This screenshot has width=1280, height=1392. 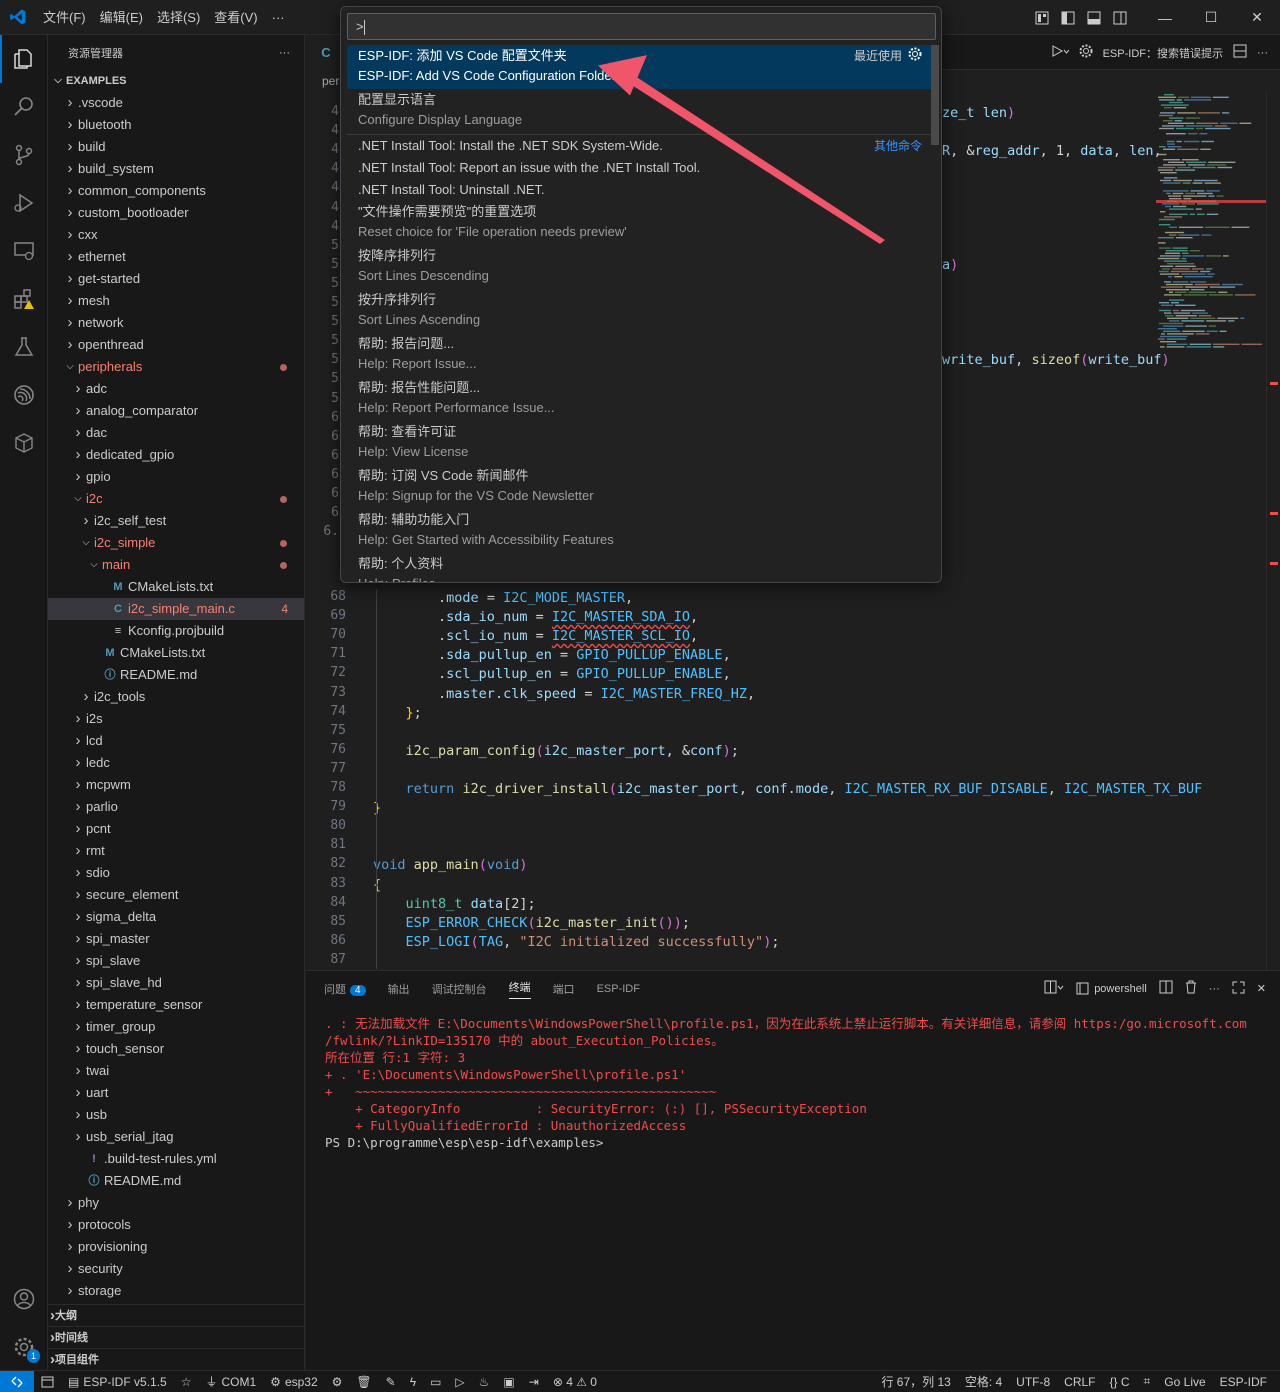 I want to click on tree-folder: › spi_slave_hd, so click(x=176, y=983).